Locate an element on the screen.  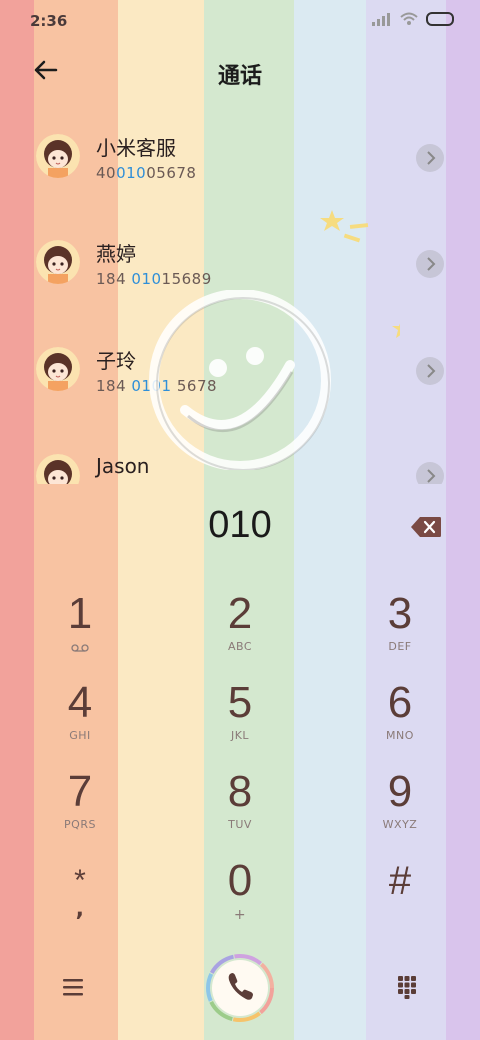
voicemail-icon is located at coordinates (80, 648).